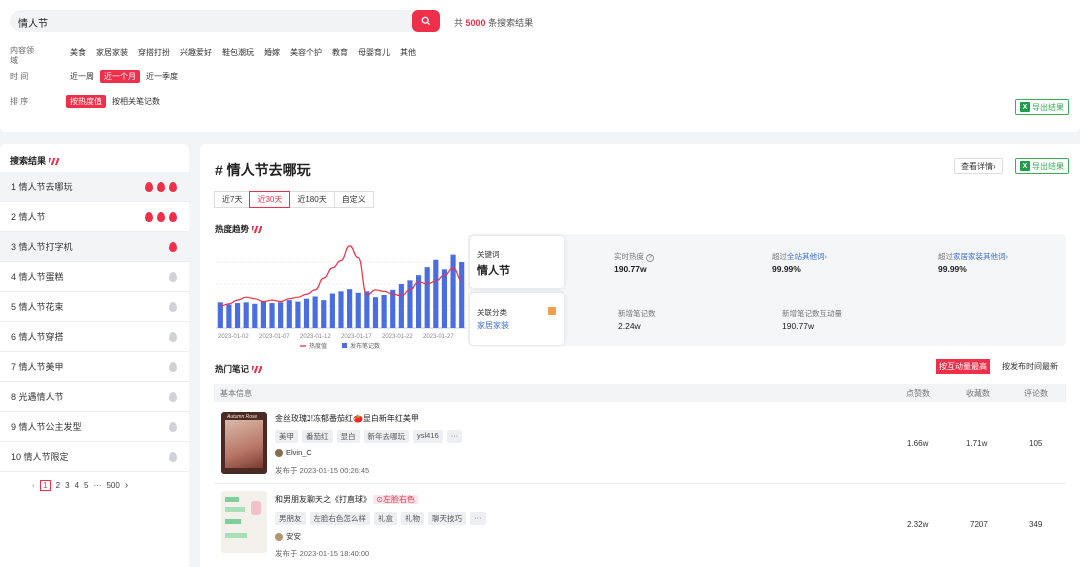 The width and height of the screenshot is (1080, 567). Describe the element at coordinates (120, 76) in the screenshot. I see `time-filter-option: 近一个月` at that location.